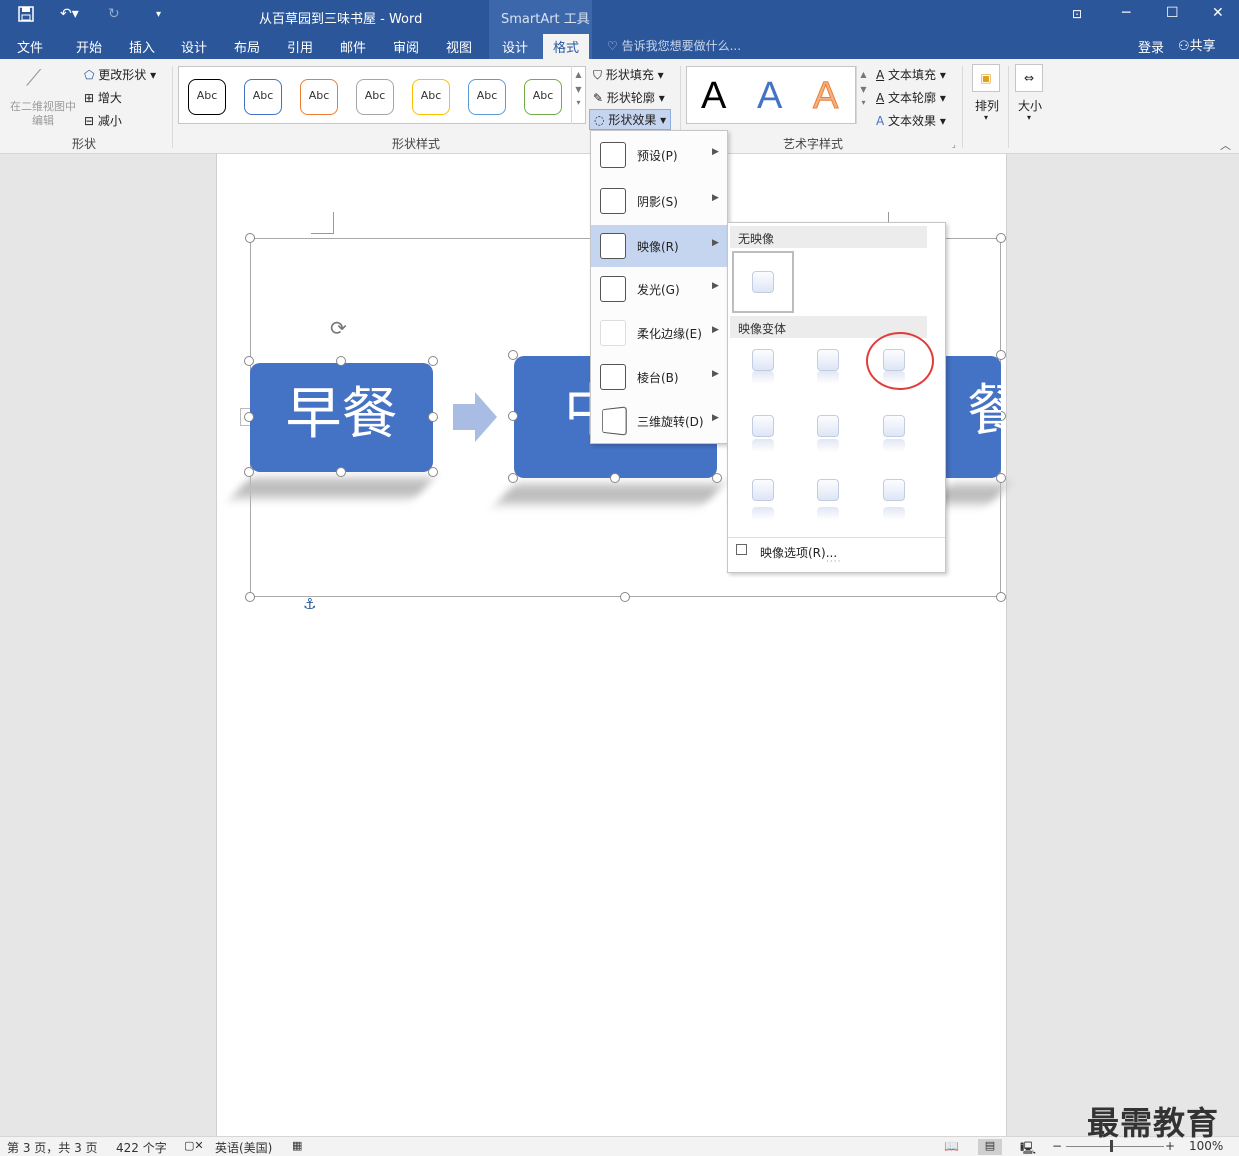 Image resolution: width=1239 pixels, height=1156 pixels. Describe the element at coordinates (52, 1147) in the screenshot. I see `page-count: 第 3 页，共 3 页` at that location.